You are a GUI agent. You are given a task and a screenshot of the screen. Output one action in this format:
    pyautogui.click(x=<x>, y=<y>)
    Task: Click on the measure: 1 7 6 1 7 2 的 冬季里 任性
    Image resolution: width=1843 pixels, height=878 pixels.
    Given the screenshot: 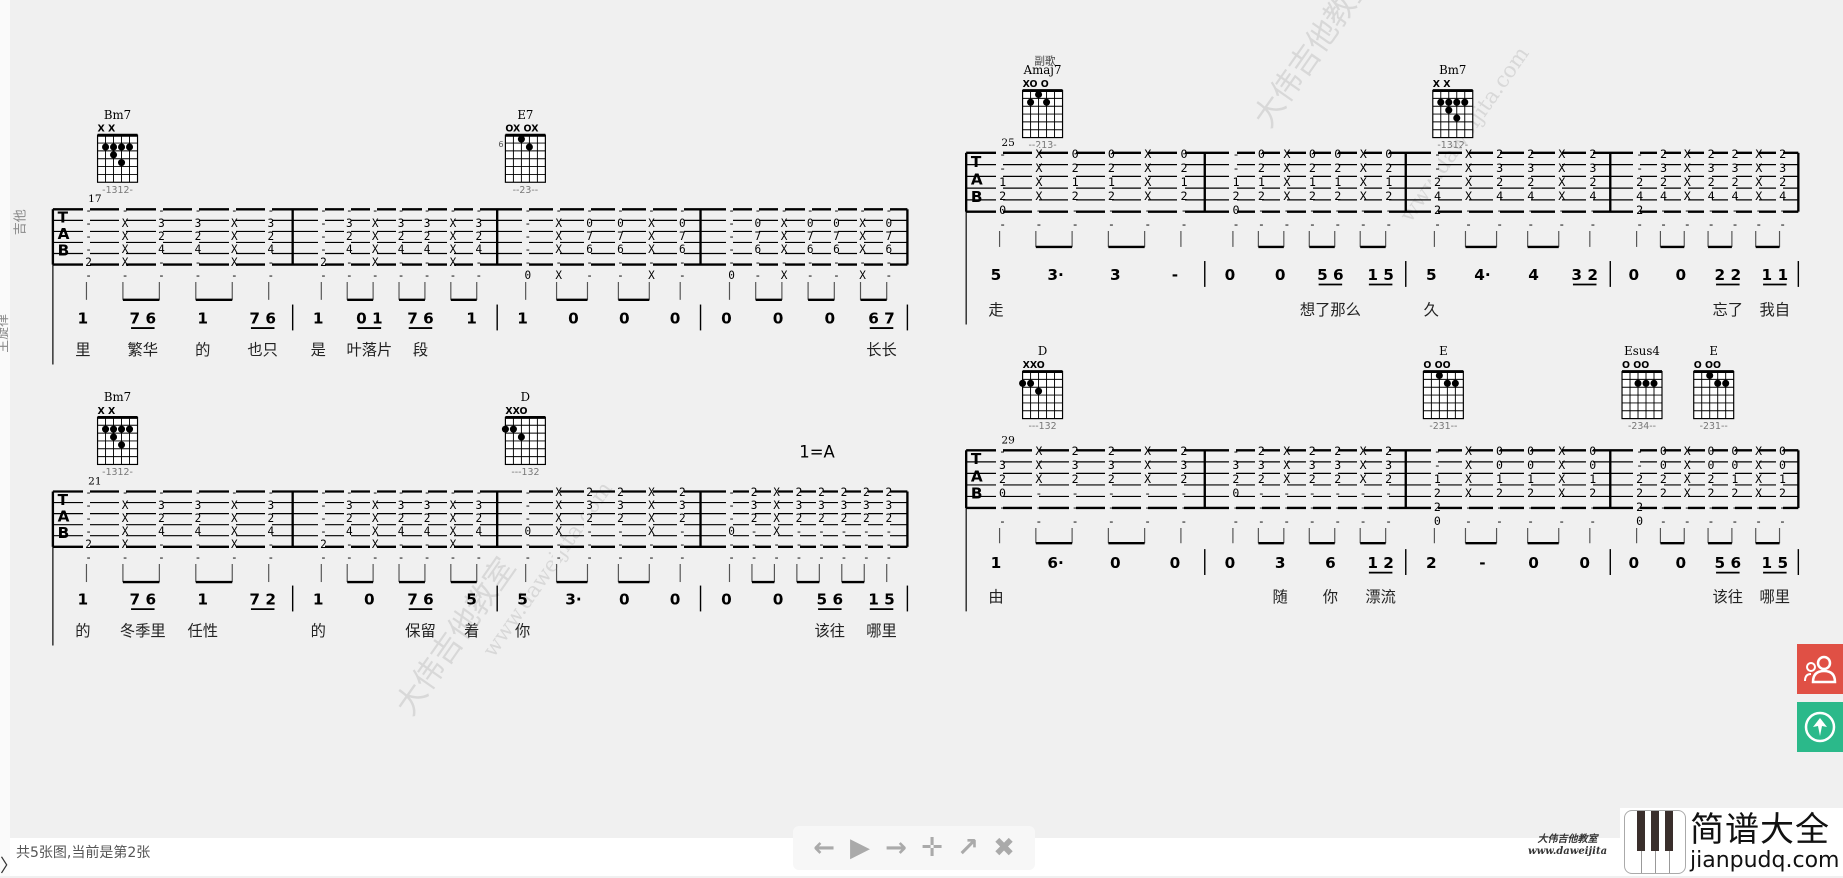 What is the action you would take?
    pyautogui.click(x=184, y=595)
    